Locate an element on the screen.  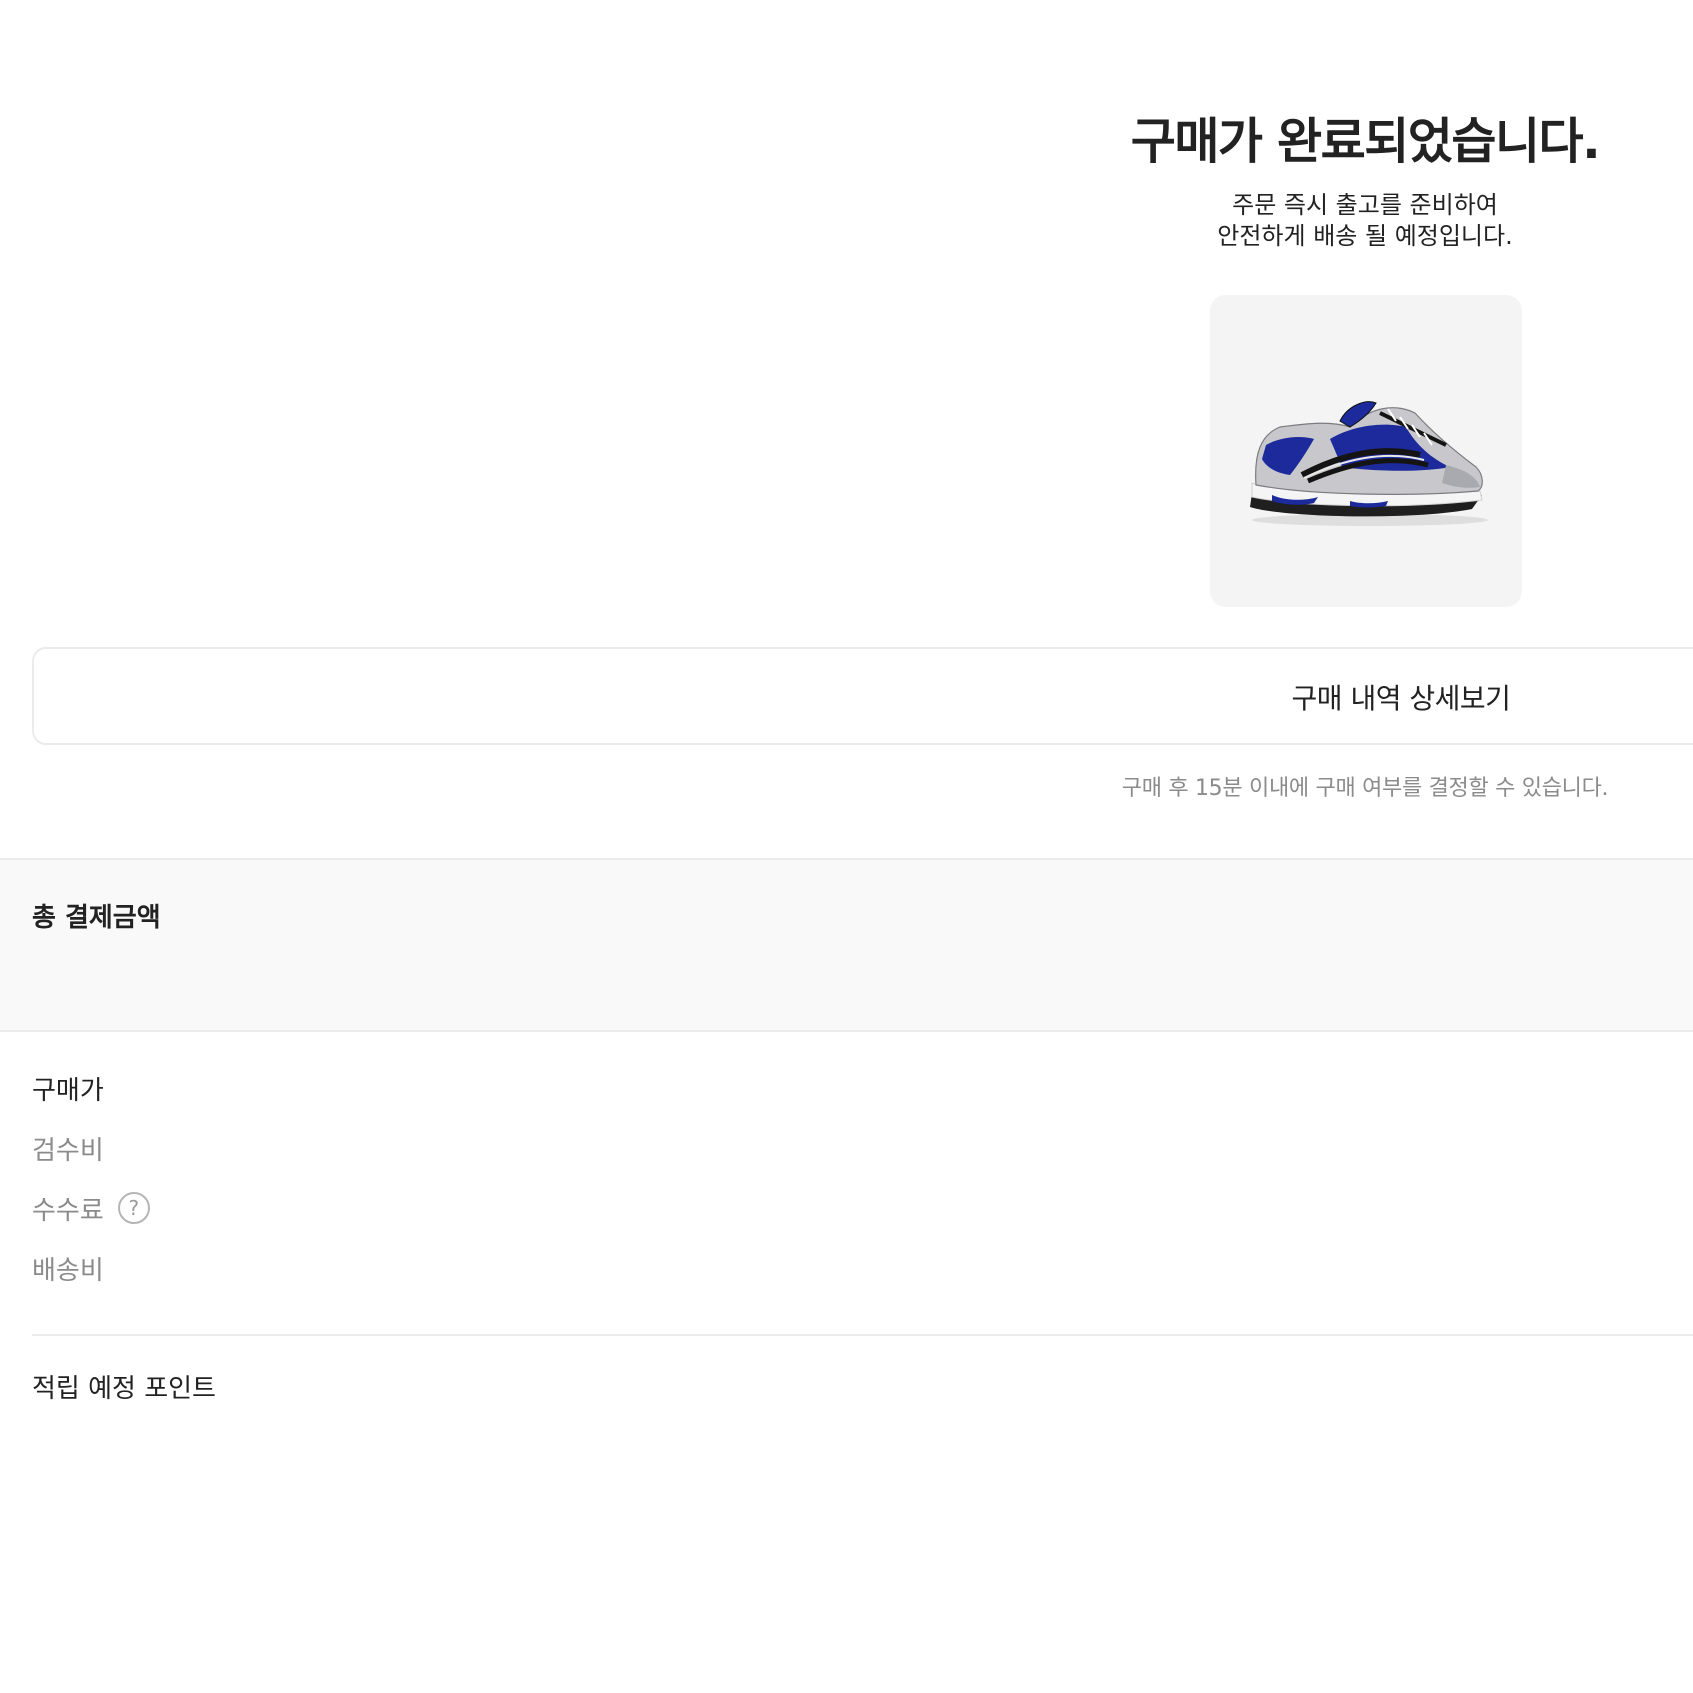
purchase-detail-button: 구매 내역 상세보기 is located at coordinates (862, 696).